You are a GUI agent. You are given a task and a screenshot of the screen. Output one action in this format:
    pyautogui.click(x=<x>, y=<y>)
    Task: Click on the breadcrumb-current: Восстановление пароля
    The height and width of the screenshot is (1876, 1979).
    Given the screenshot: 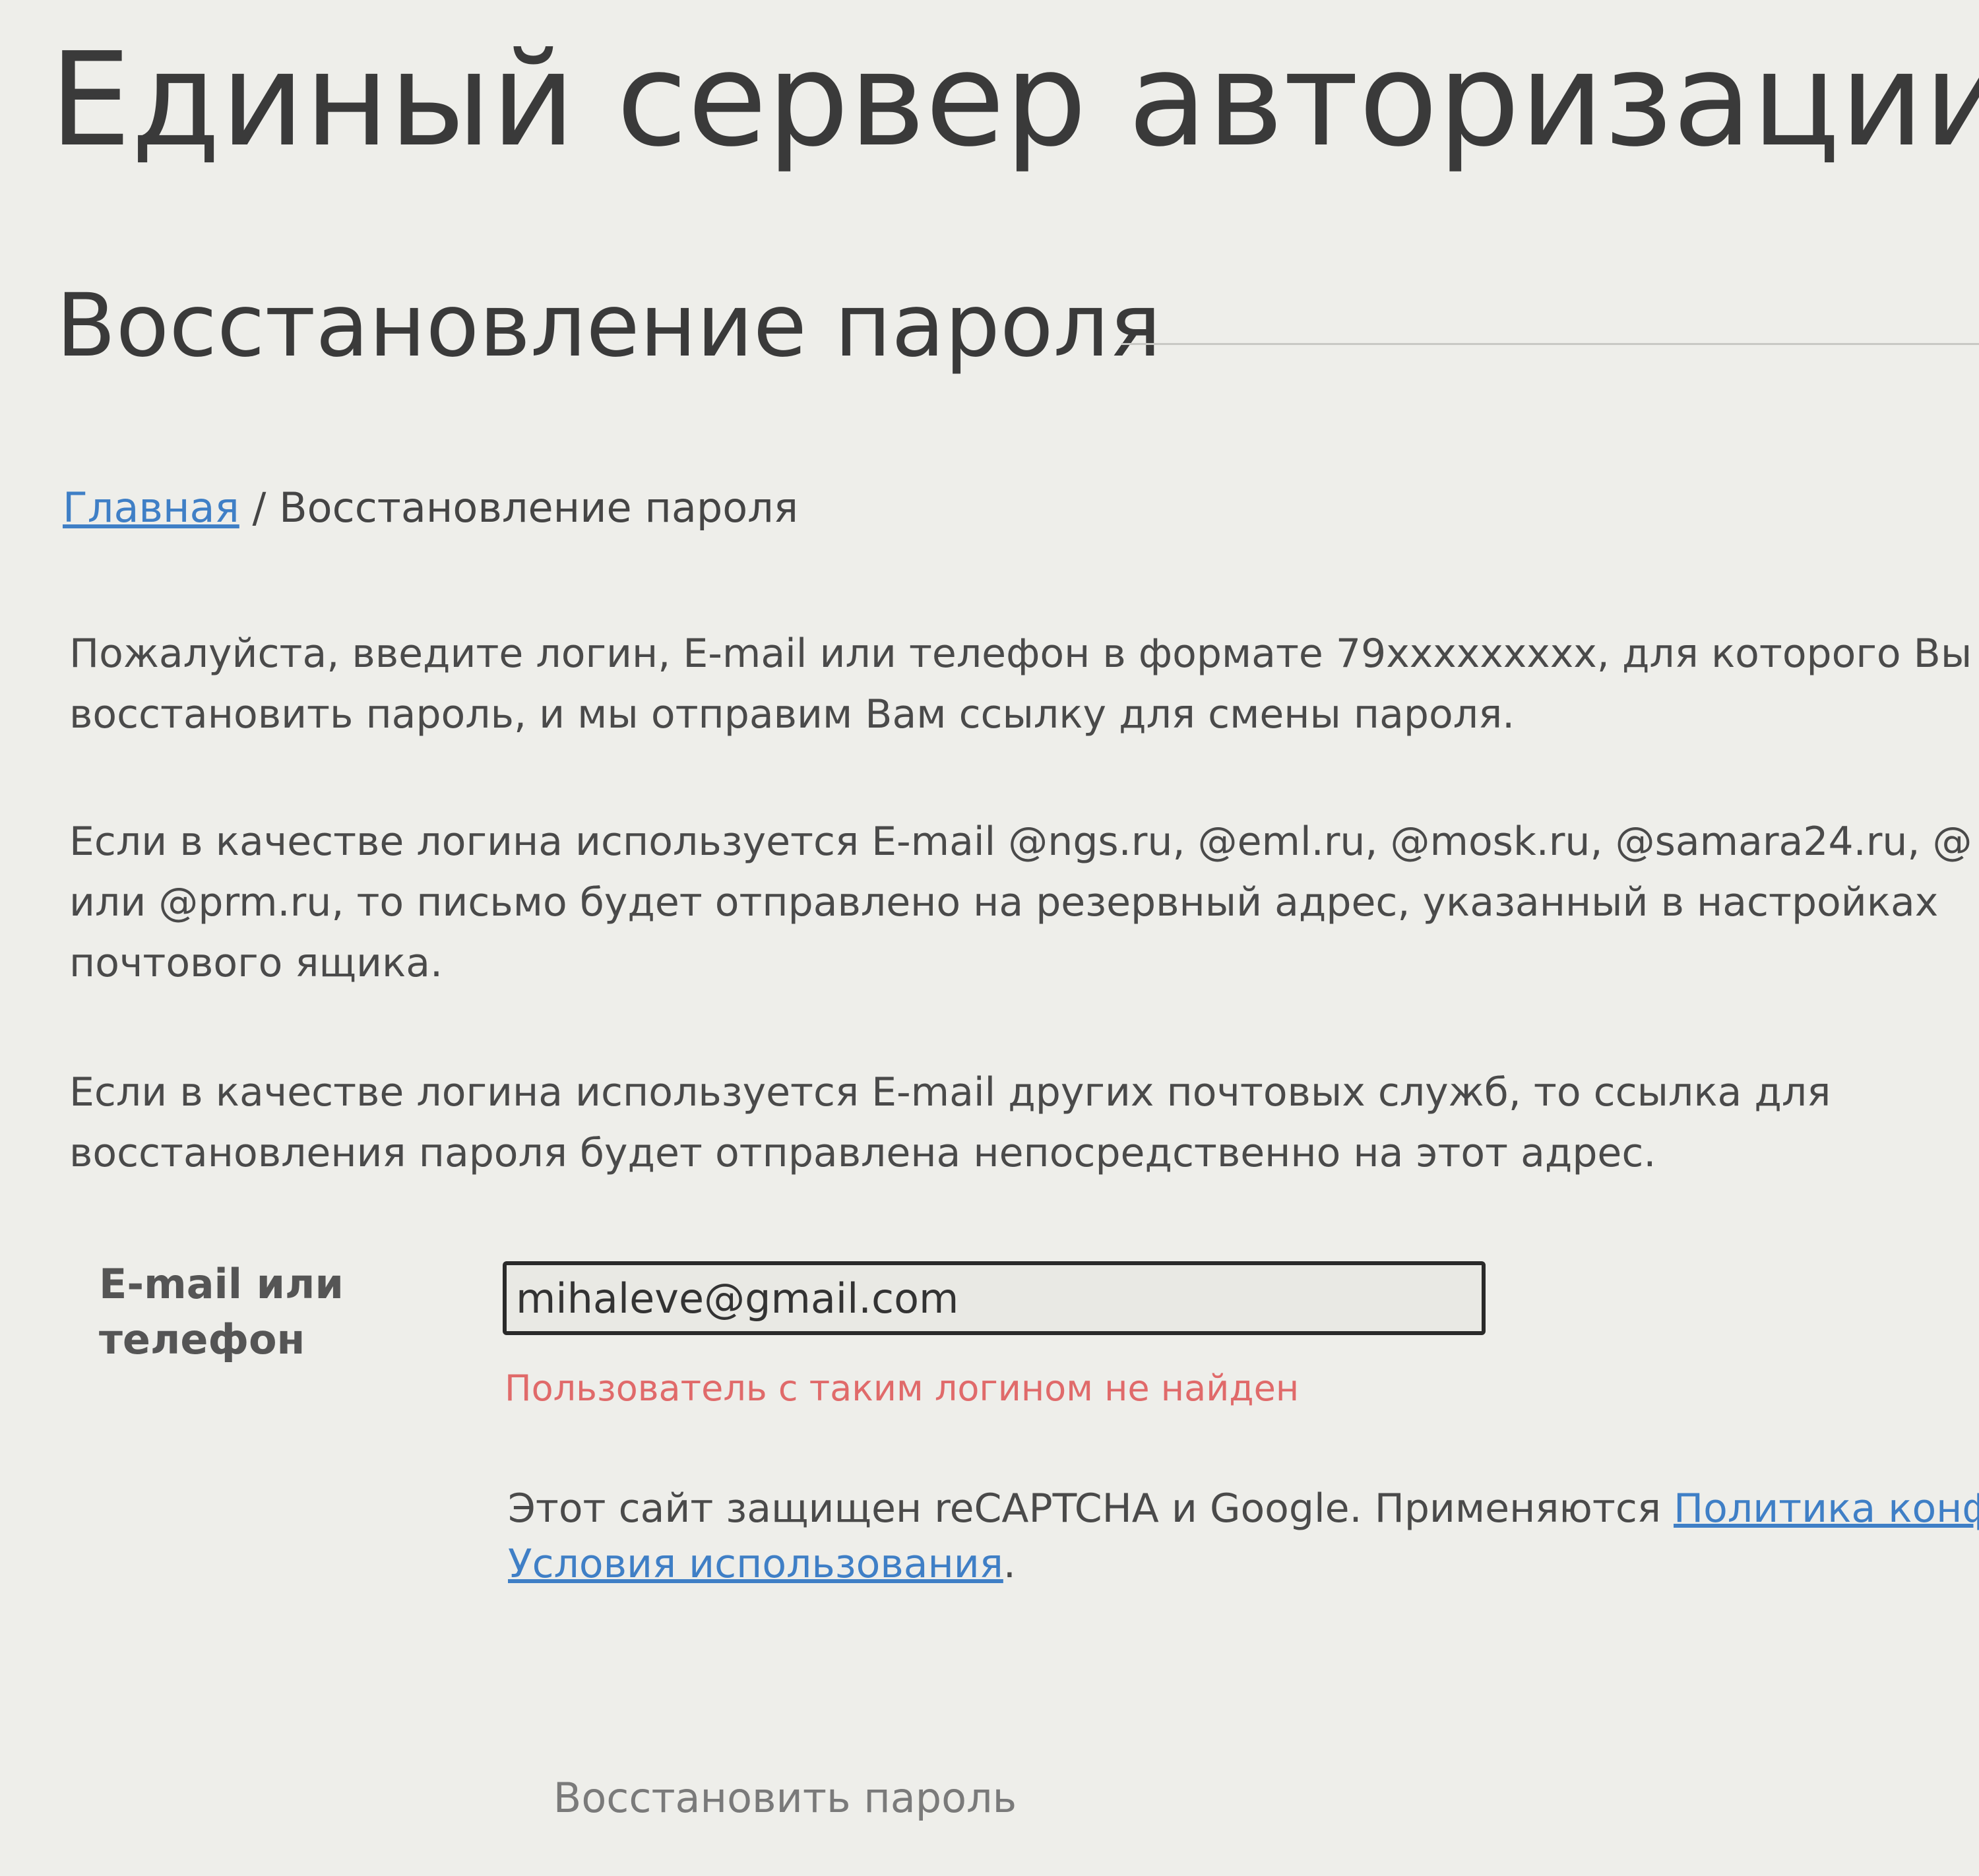 What is the action you would take?
    pyautogui.click(x=539, y=508)
    